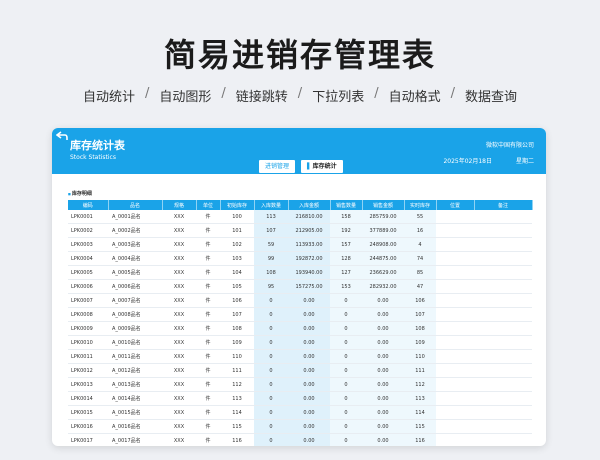  Describe the element at coordinates (414, 97) in the screenshot. I see `feature-item: 自动格式` at that location.